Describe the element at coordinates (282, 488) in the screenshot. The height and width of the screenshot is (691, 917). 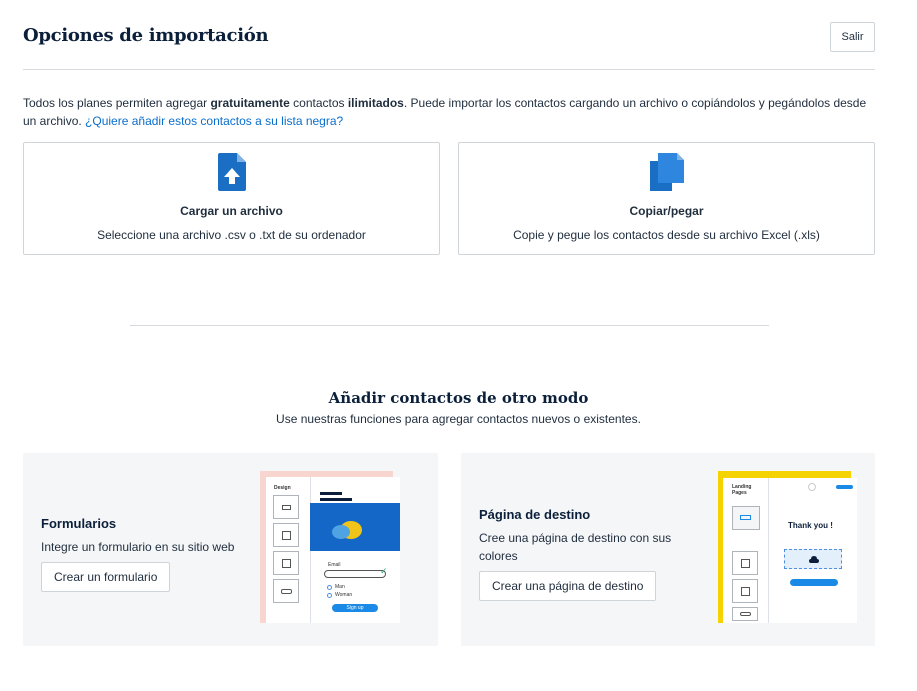
I see `form-preview-heading: Design` at that location.